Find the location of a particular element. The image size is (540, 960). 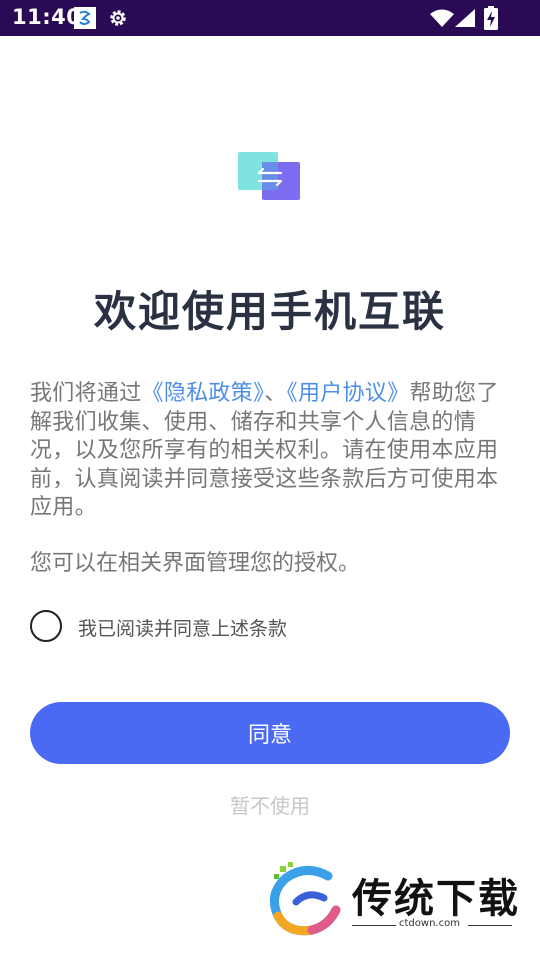

battery-charging-icon is located at coordinates (491, 18).